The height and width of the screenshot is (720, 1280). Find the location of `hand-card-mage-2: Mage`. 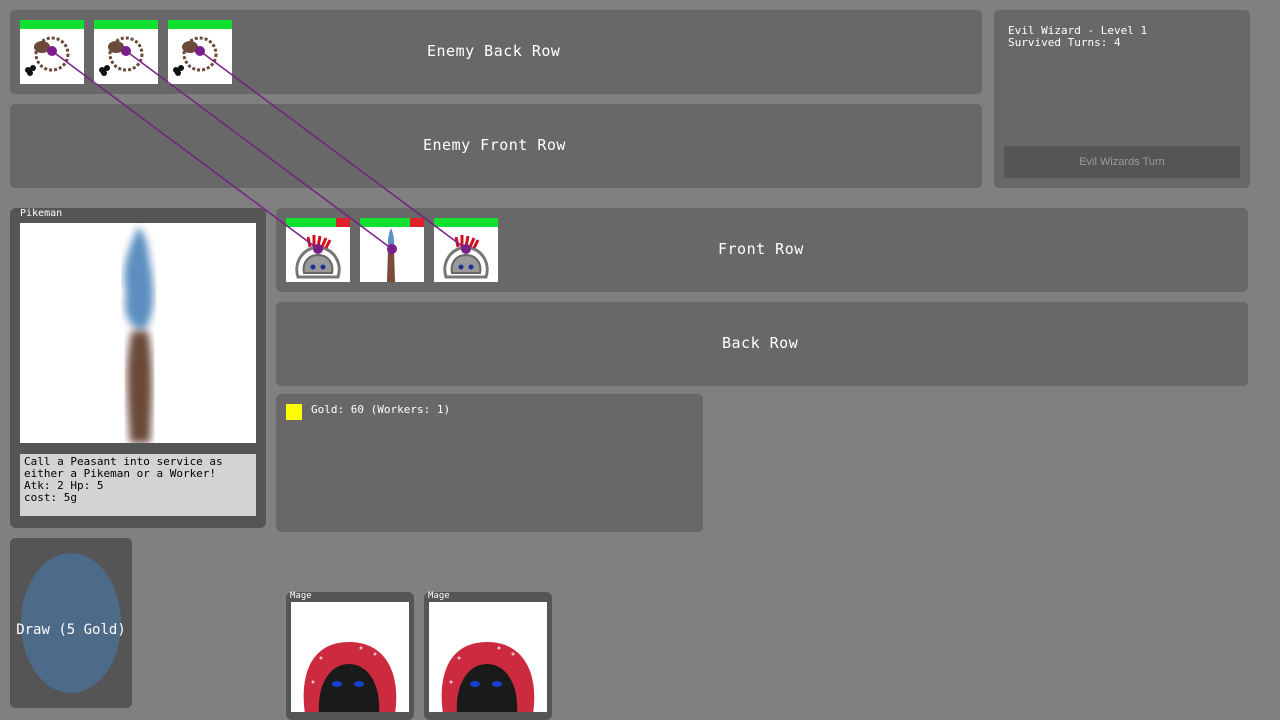

hand-card-mage-2: Mage is located at coordinates (488, 655).